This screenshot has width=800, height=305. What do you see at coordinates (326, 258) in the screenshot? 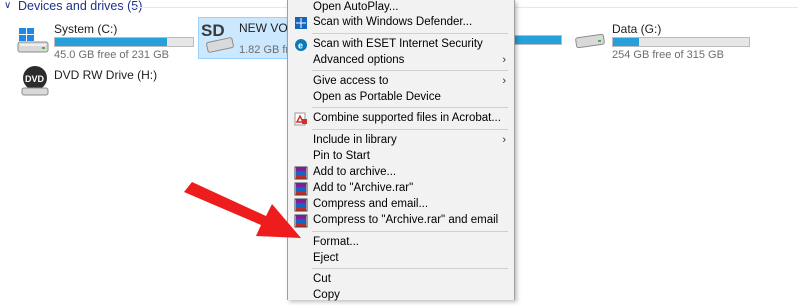
I see `menu-item-label: Eject` at bounding box center [326, 258].